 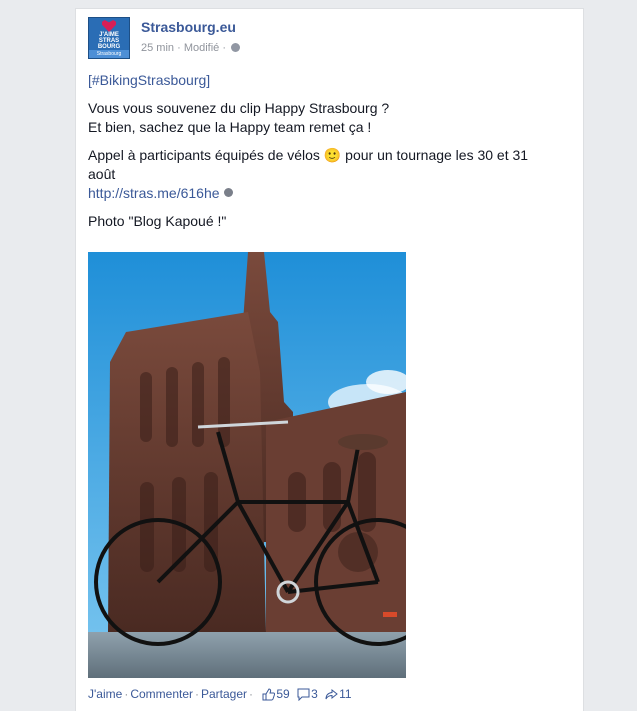 I want to click on smiley-emoji-icon: 🙂, so click(x=332, y=155).